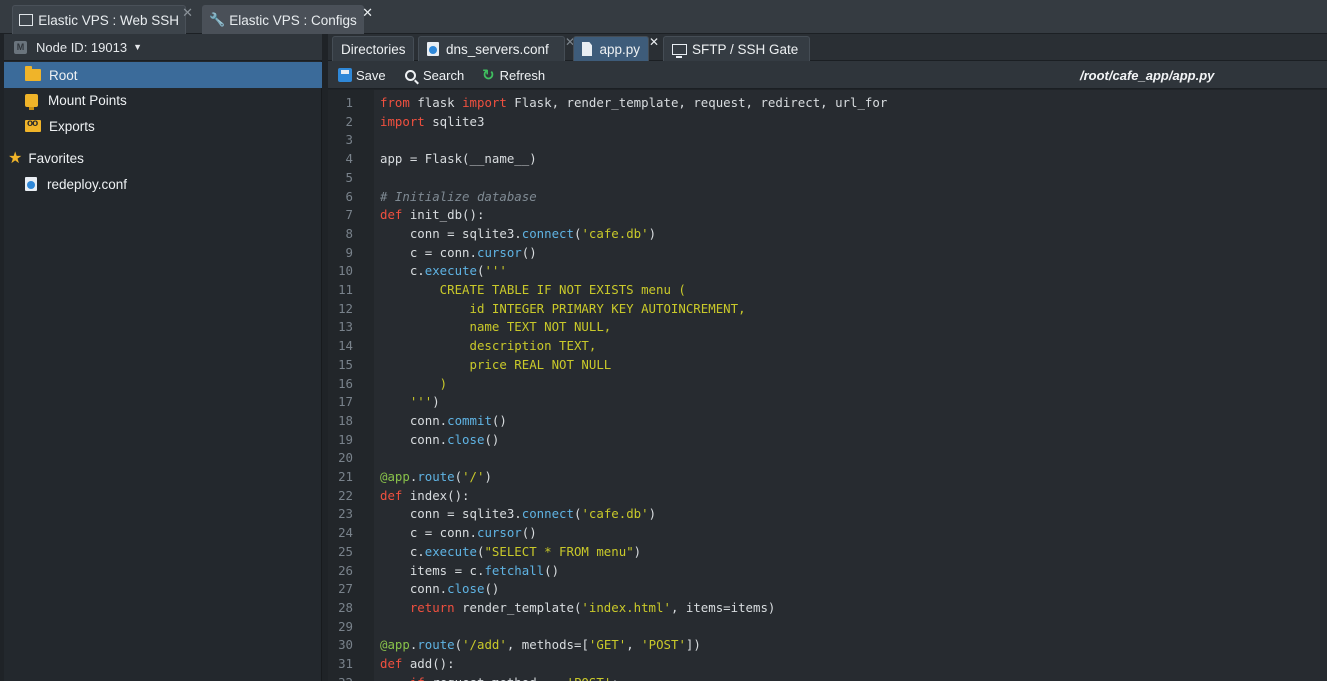 Image resolution: width=1327 pixels, height=681 pixels. Describe the element at coordinates (345, 75) in the screenshot. I see `save-icon` at that location.